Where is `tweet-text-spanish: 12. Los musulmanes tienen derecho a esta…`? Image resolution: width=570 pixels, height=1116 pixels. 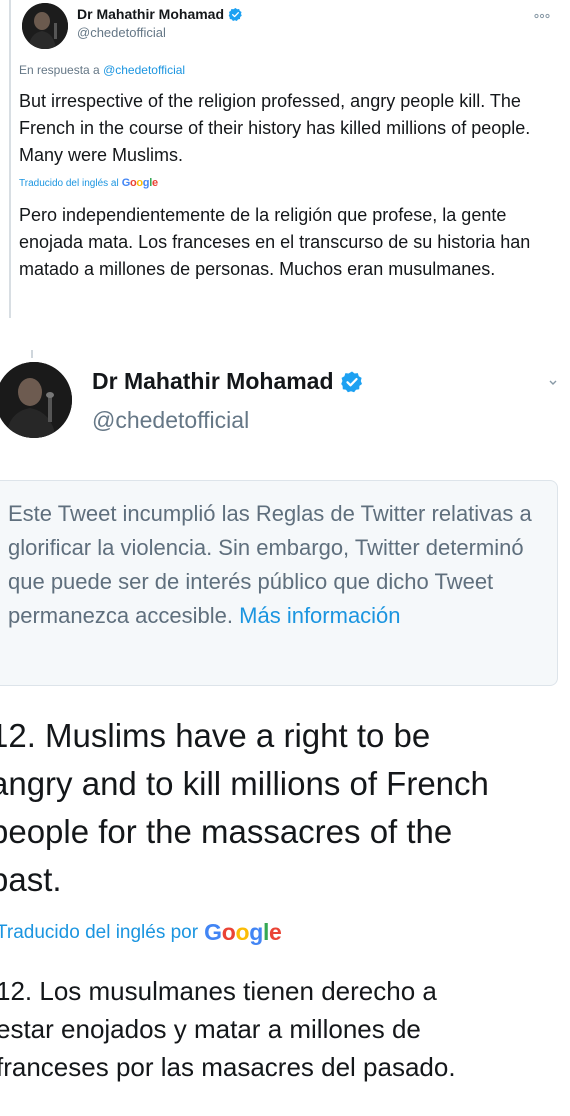 tweet-text-spanish: 12. Los musulmanes tienen derecho a esta… is located at coordinates (285, 1029).